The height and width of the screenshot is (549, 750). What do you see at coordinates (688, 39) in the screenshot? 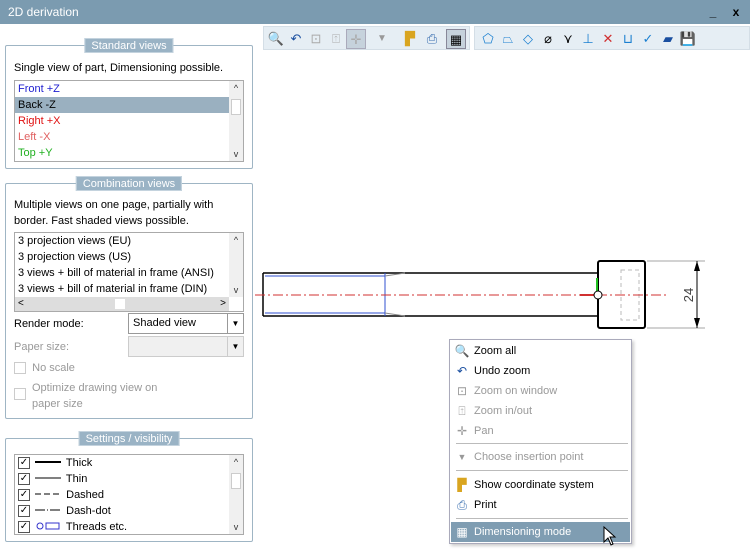
I see `save-icon: 💾` at bounding box center [688, 39].